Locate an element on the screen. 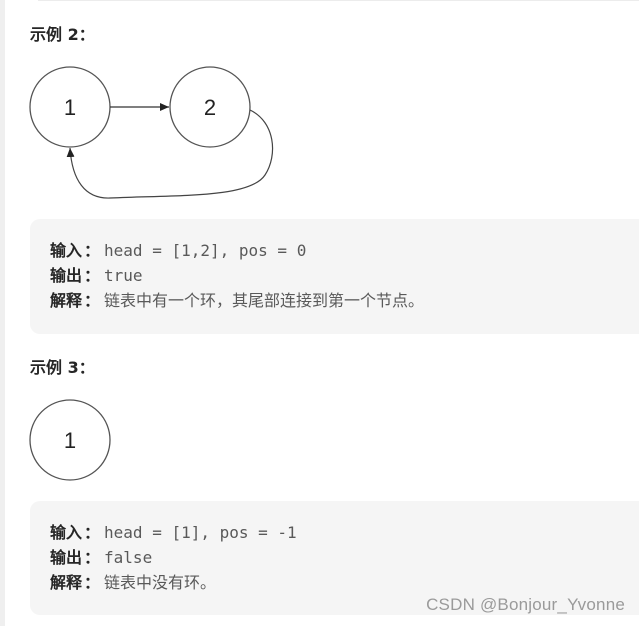  example-2-explain-line: 解释：链表中有一个环，其尾部连接到第一个节点。 is located at coordinates (237, 300).